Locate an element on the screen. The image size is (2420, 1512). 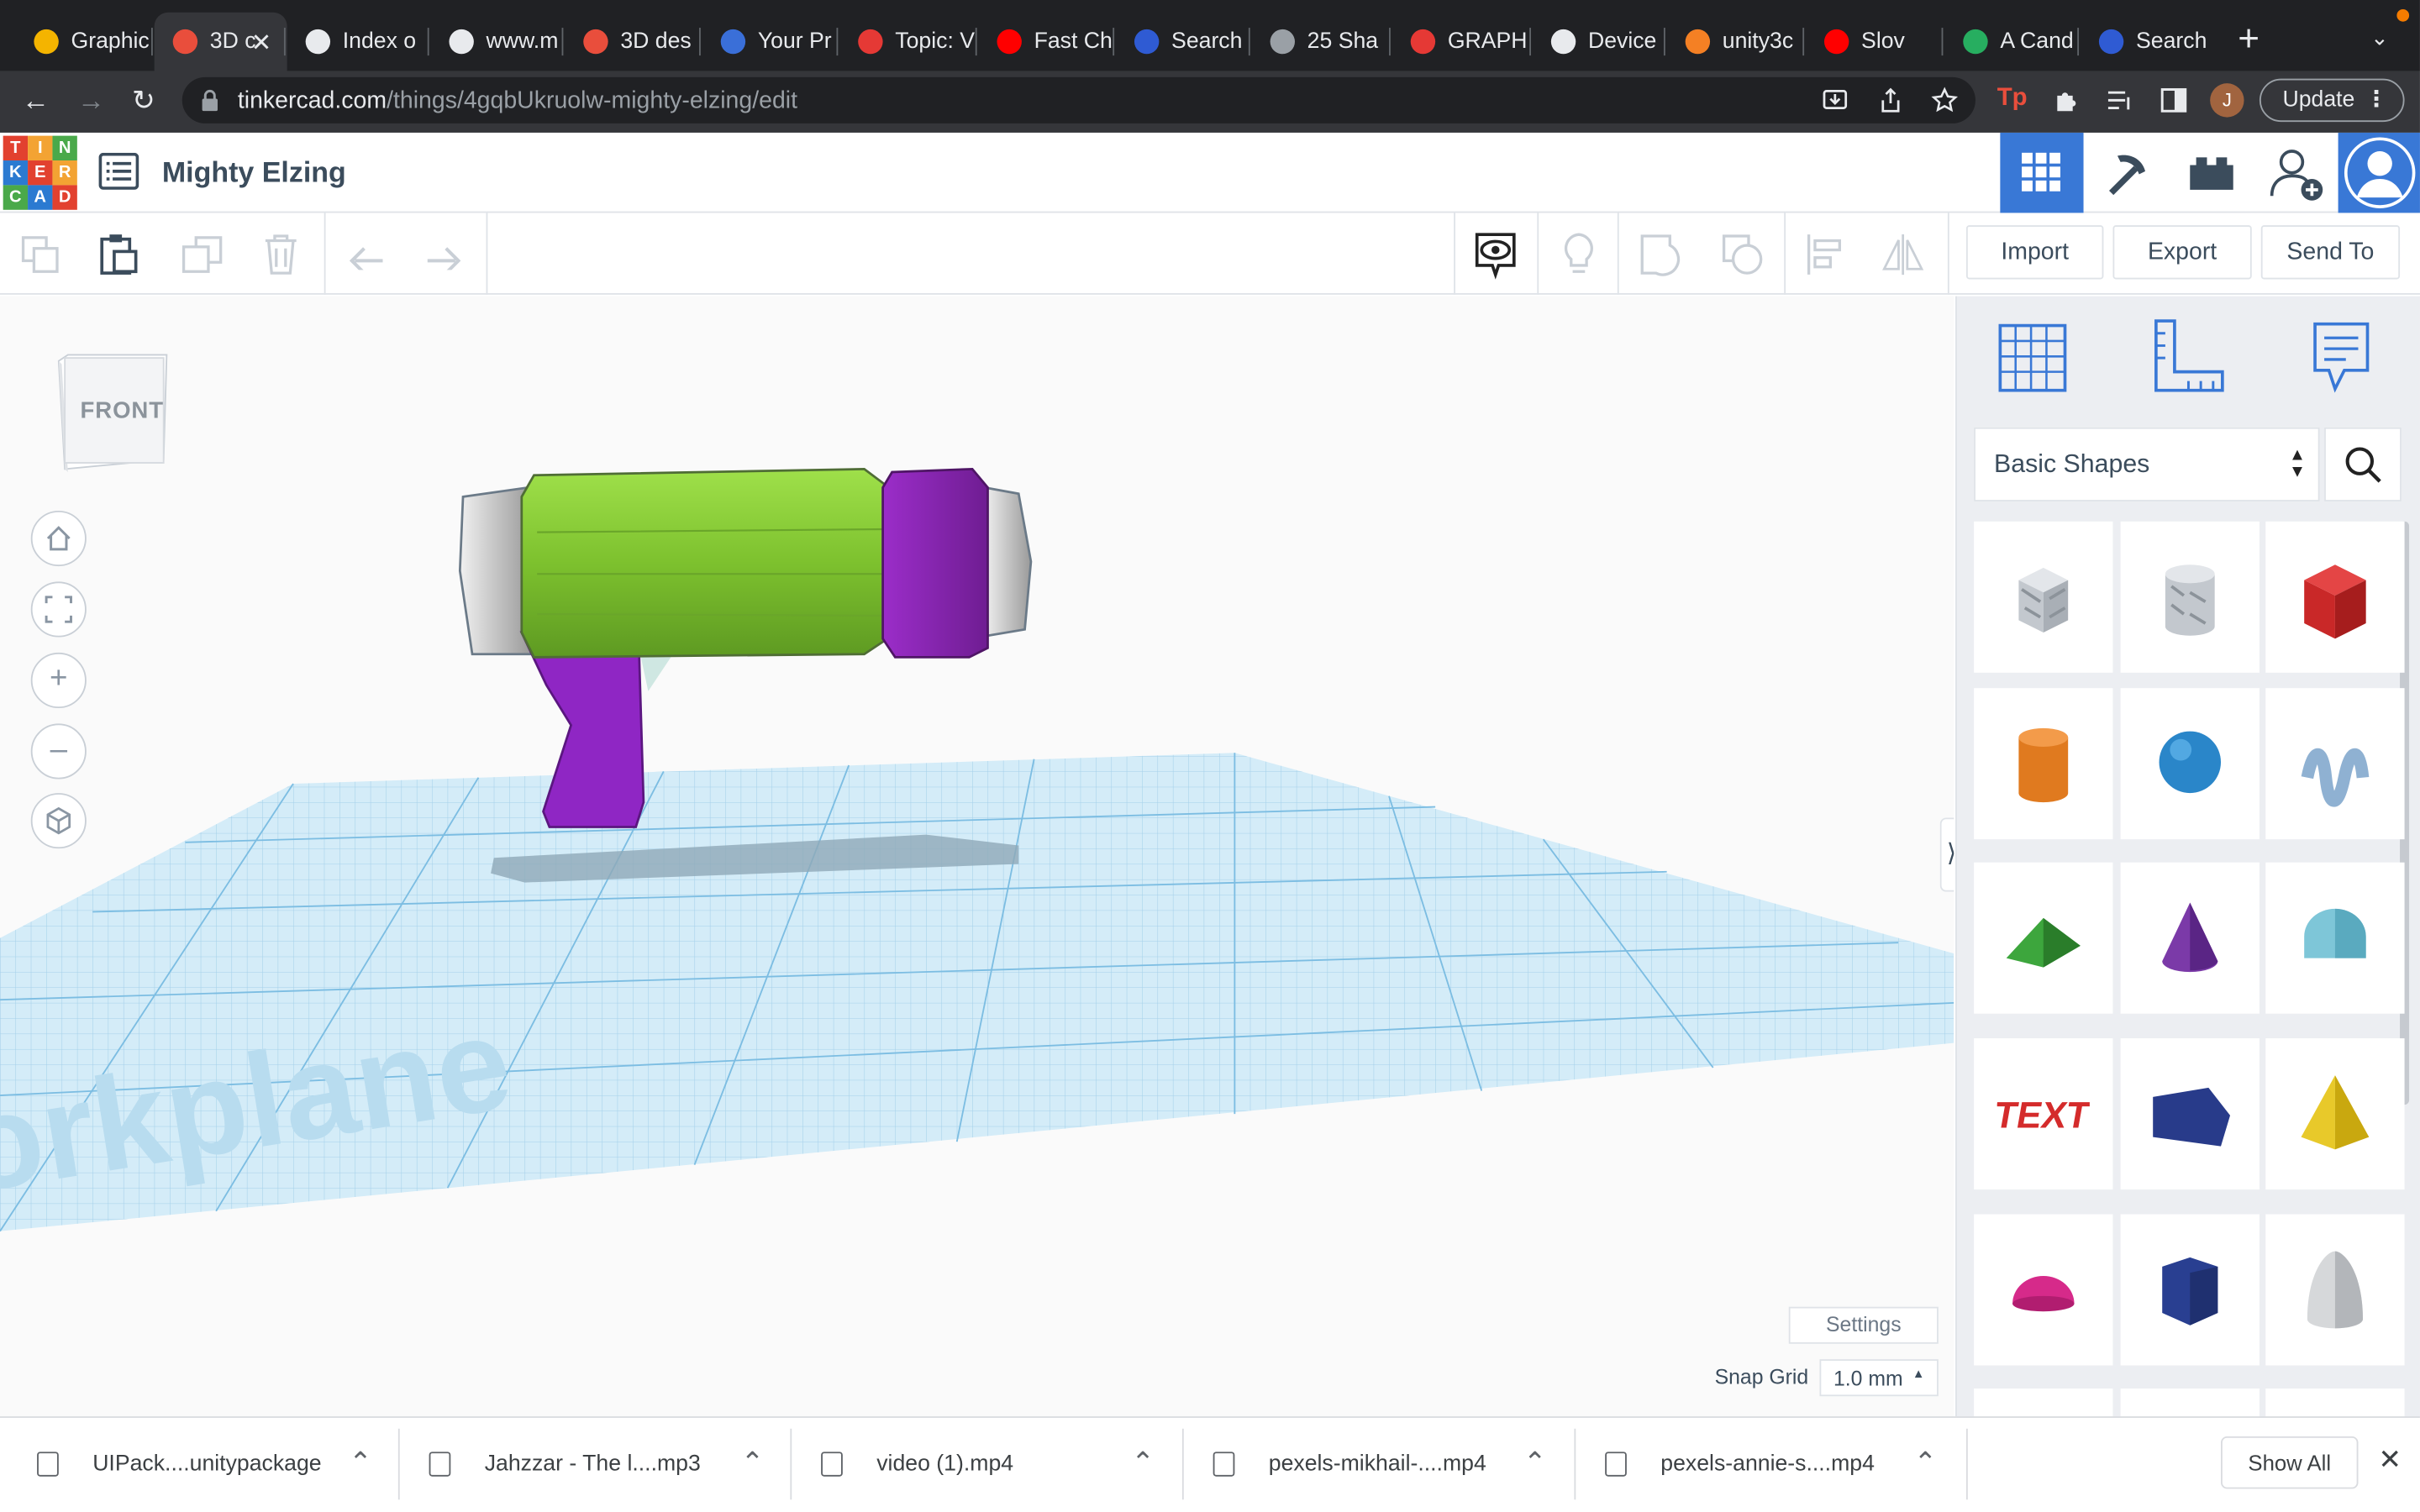
import-button: Import is located at coordinates (2035, 252).